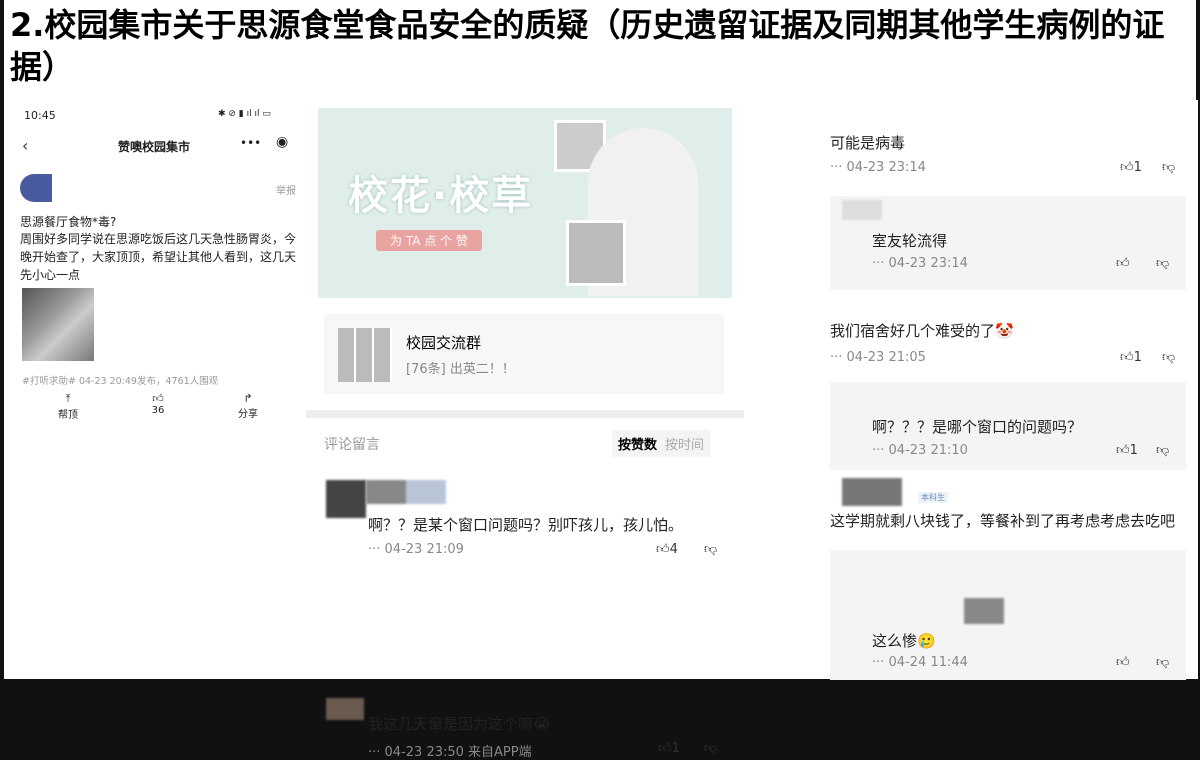 Image resolution: width=1200 pixels, height=760 pixels. What do you see at coordinates (244, 114) in the screenshot?
I see `status-icons: ✱ ⊘ ▮ ıl ıl ▭` at bounding box center [244, 114].